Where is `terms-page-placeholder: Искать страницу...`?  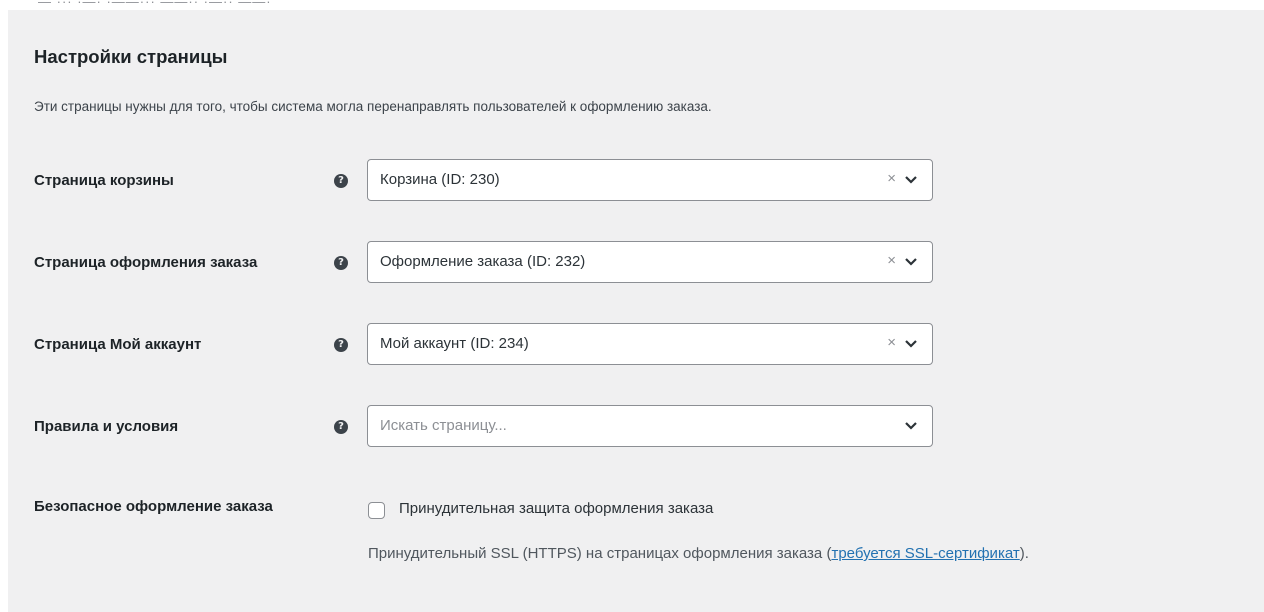 terms-page-placeholder: Искать страницу... is located at coordinates (443, 425).